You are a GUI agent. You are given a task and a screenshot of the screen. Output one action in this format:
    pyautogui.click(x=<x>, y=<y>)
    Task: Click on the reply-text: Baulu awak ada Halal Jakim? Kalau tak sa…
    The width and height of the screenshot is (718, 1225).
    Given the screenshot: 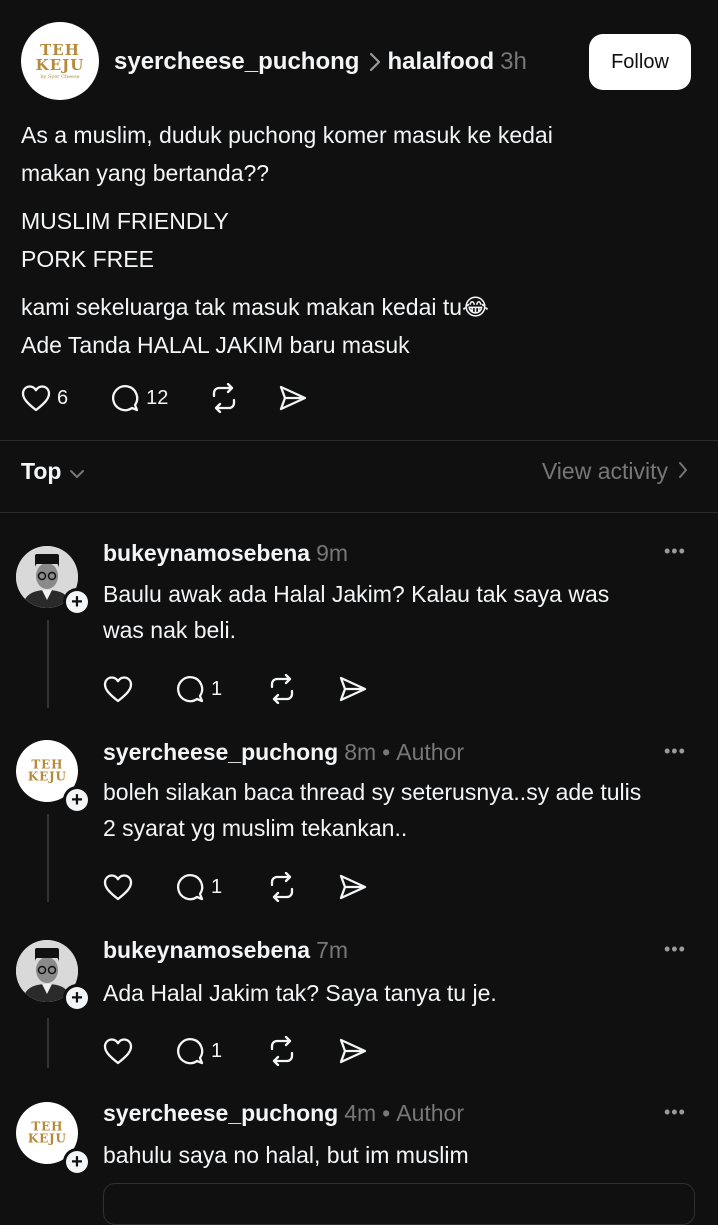 What is the action you would take?
    pyautogui.click(x=356, y=612)
    